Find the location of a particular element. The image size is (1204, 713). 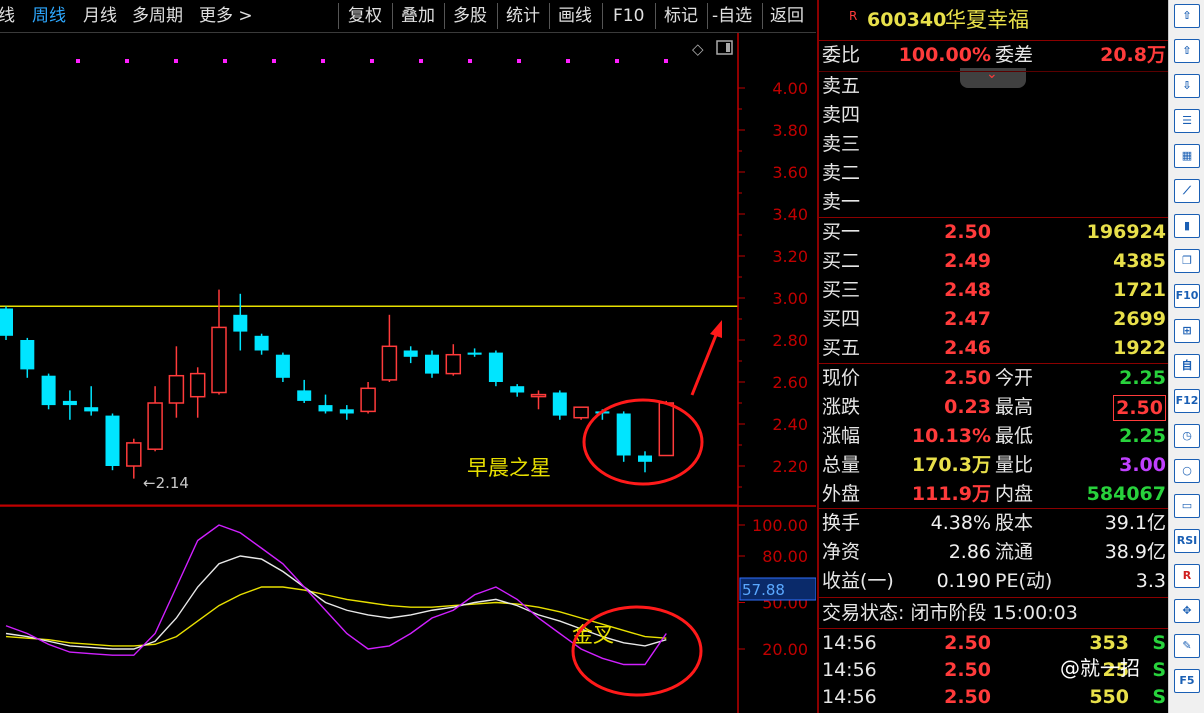

pencil-icon: ✎ is located at coordinates (1187, 646).